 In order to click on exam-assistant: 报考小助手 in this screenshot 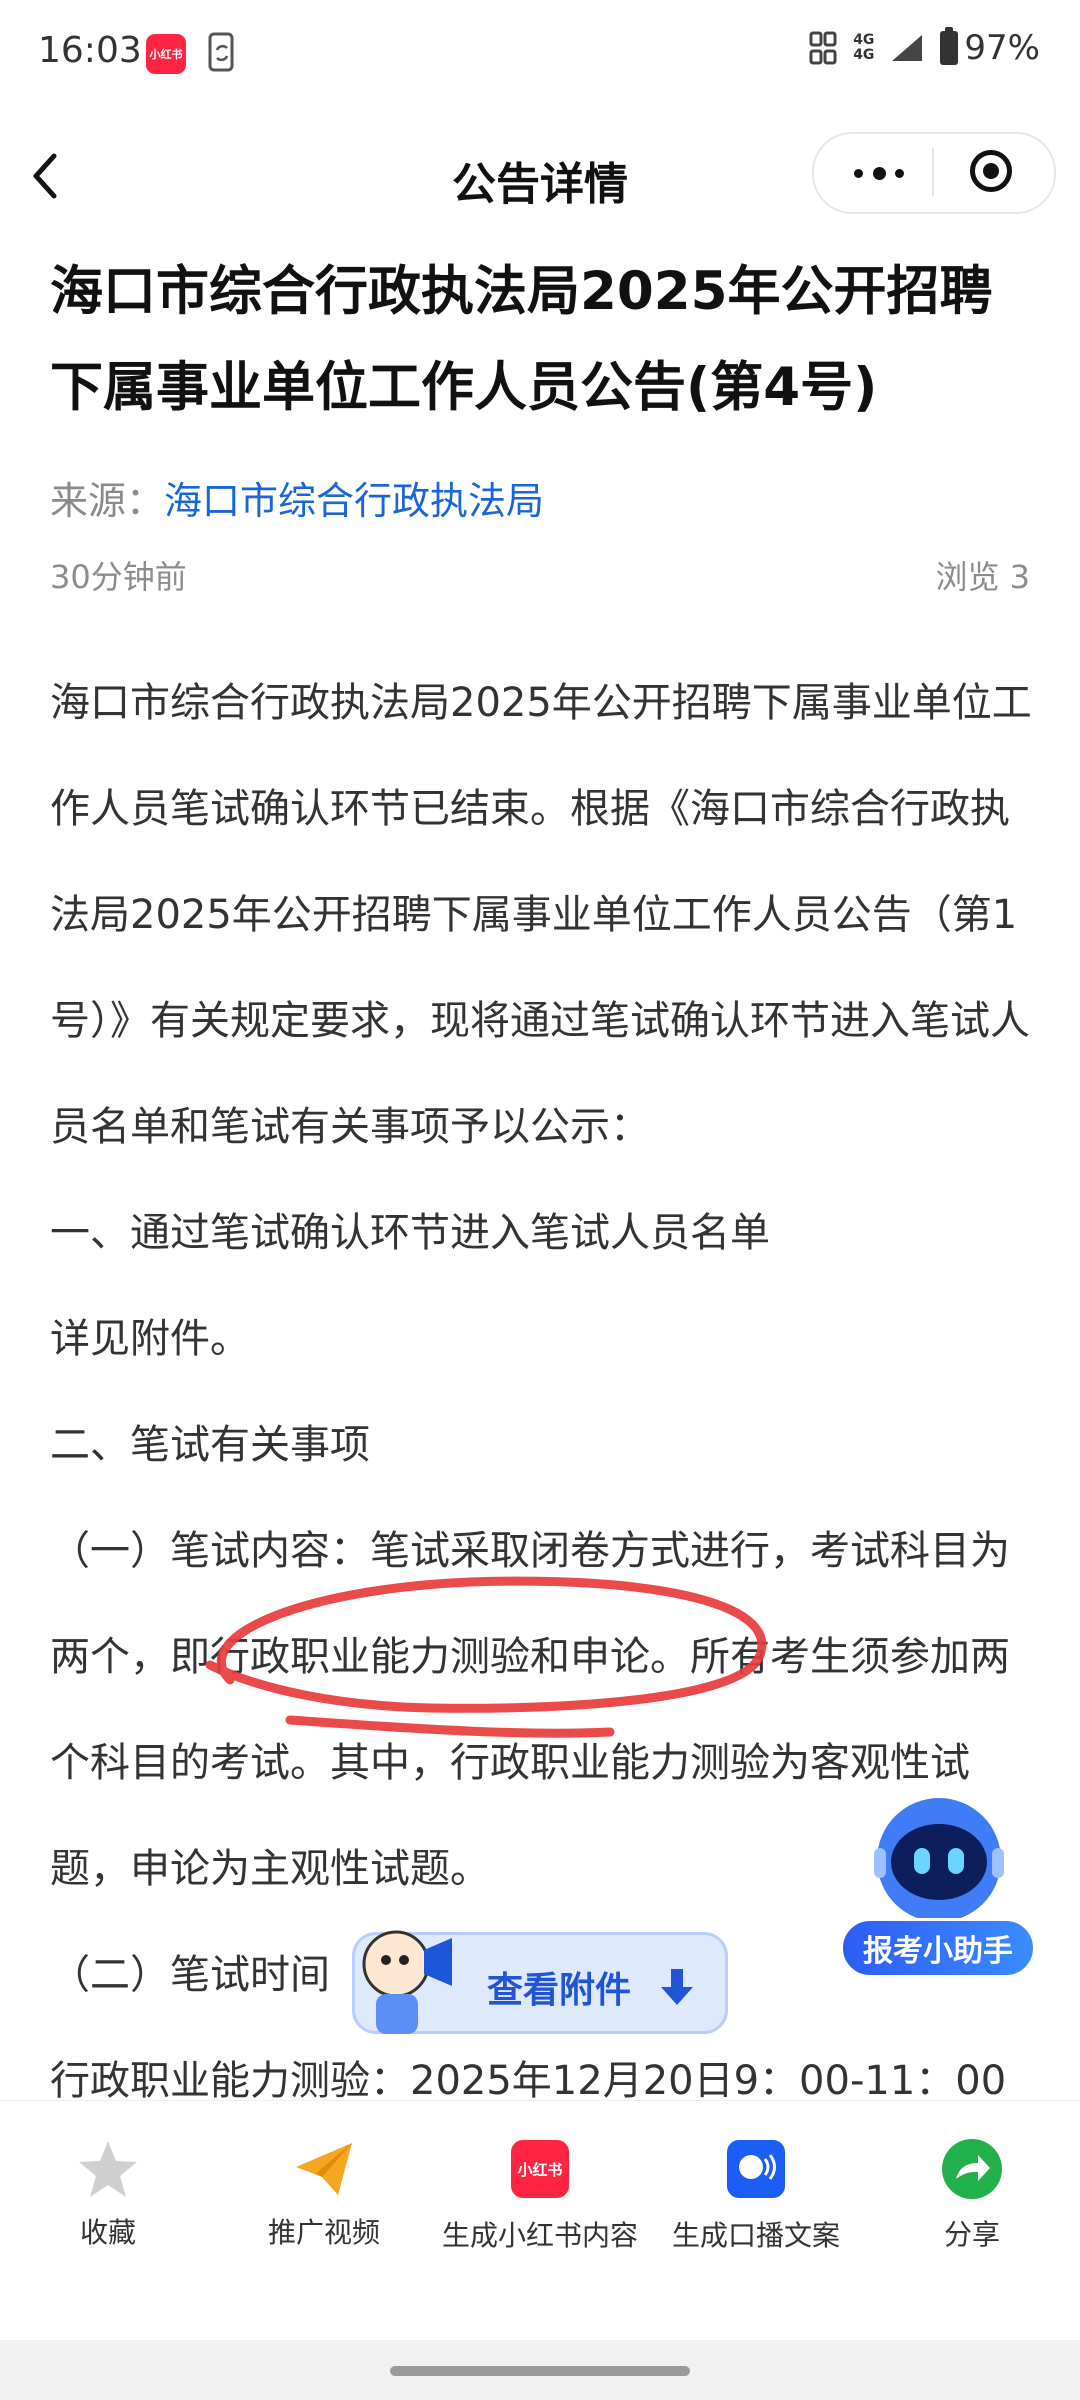, I will do `click(940, 1885)`.